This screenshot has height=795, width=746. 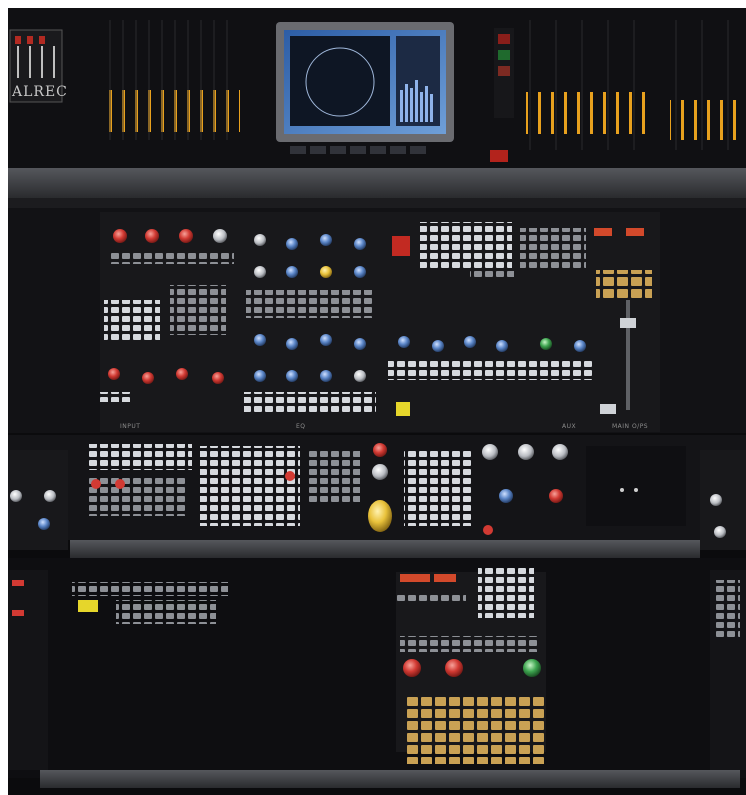 What do you see at coordinates (380, 516) in the screenshot?
I see `jog-wheel` at bounding box center [380, 516].